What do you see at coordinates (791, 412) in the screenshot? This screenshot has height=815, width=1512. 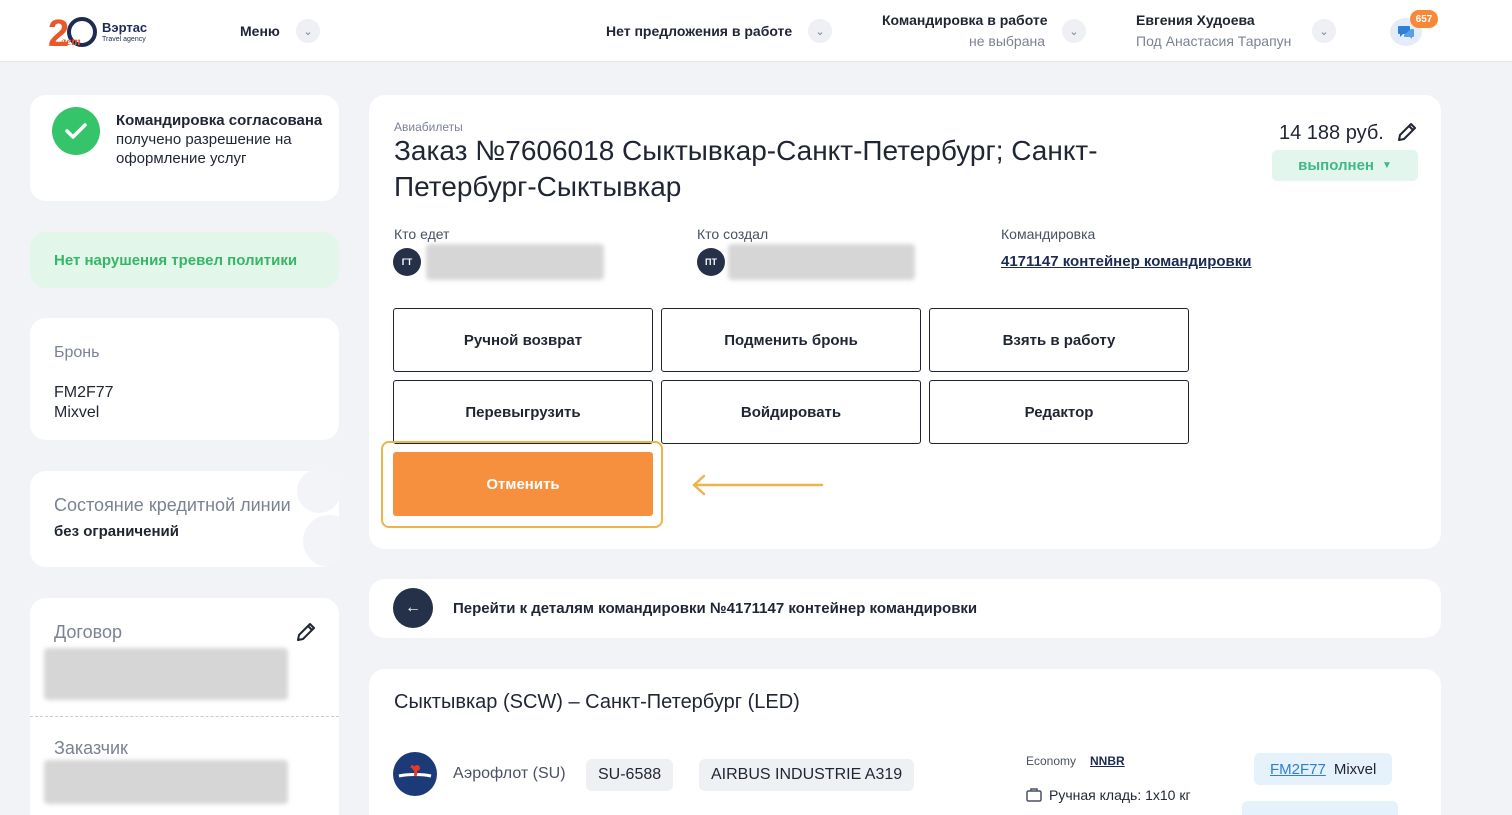 I see `void-button: Войдировать` at bounding box center [791, 412].